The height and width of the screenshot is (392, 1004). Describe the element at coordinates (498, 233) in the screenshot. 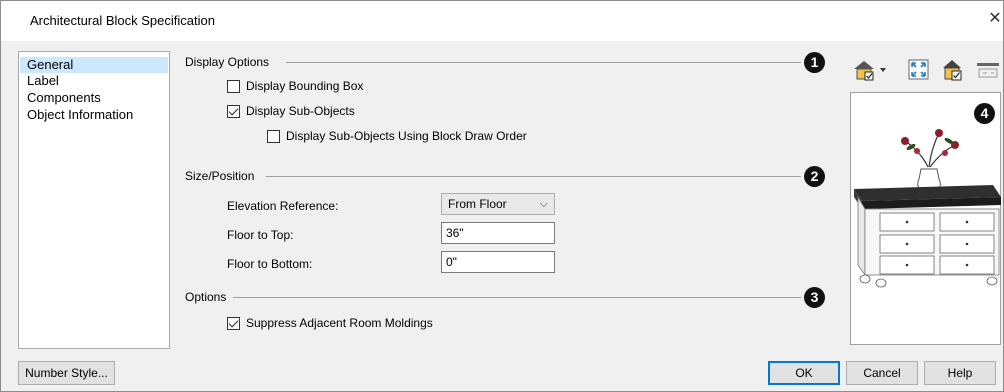

I see `floor-to-top-input: 36"` at that location.